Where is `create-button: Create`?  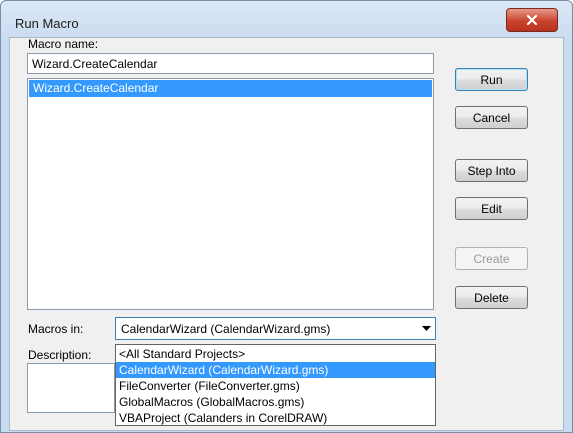 create-button: Create is located at coordinates (491, 258).